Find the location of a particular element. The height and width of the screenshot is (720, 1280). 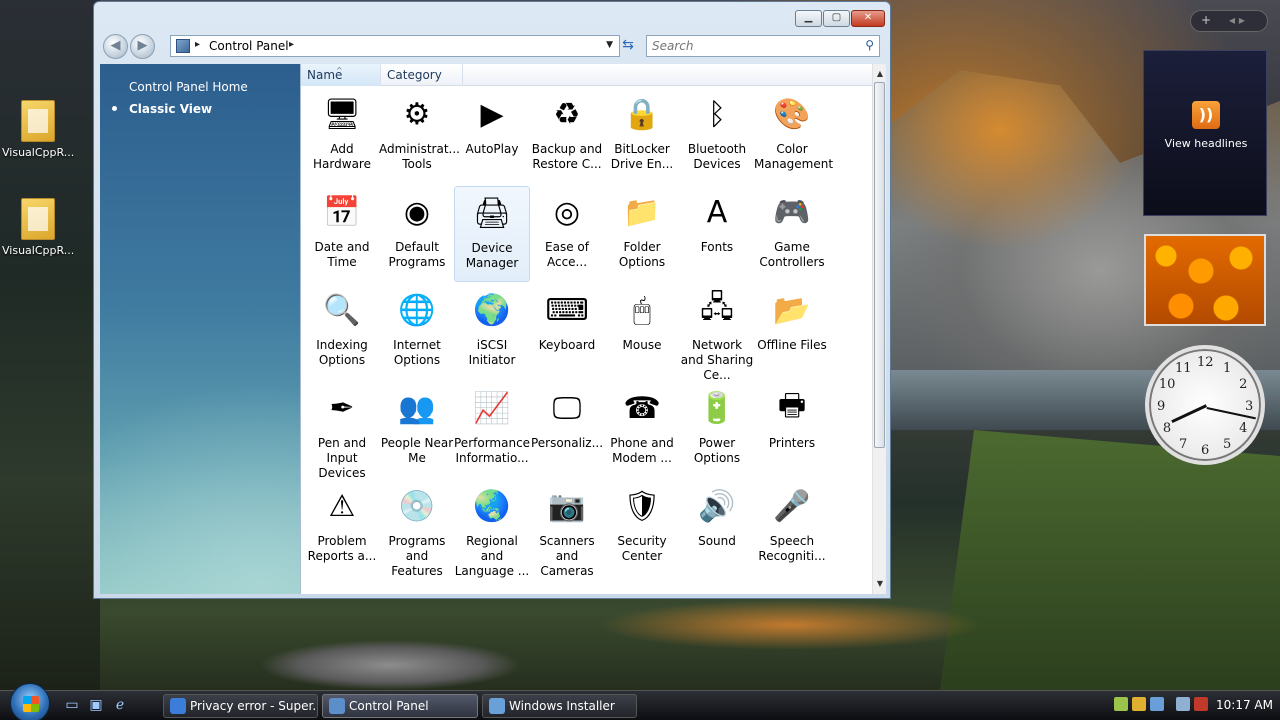

classic-view-link: Classic View is located at coordinates (170, 109).